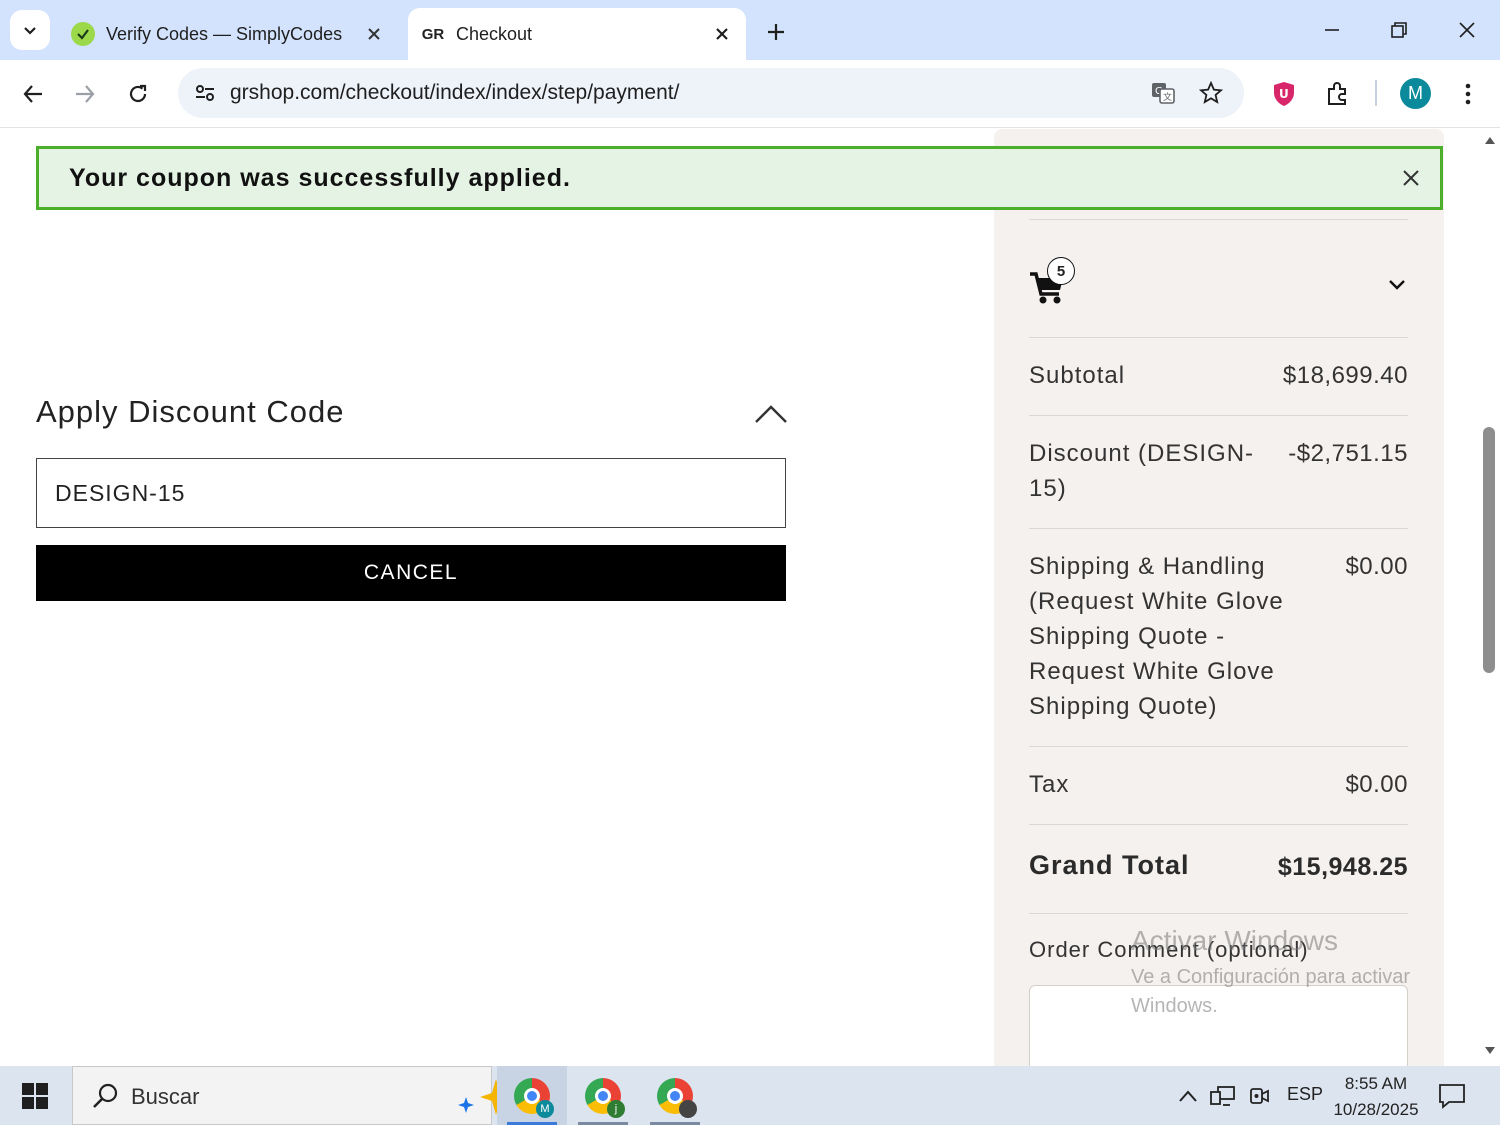  Describe the element at coordinates (1376, 566) in the screenshot. I see `shipping-value: $0.00` at that location.